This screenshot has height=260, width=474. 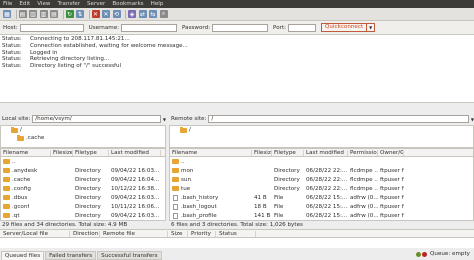 What do you see at coordinates (116, 14) in the screenshot?
I see `reconnect-icon: ⟲` at bounding box center [116, 14].